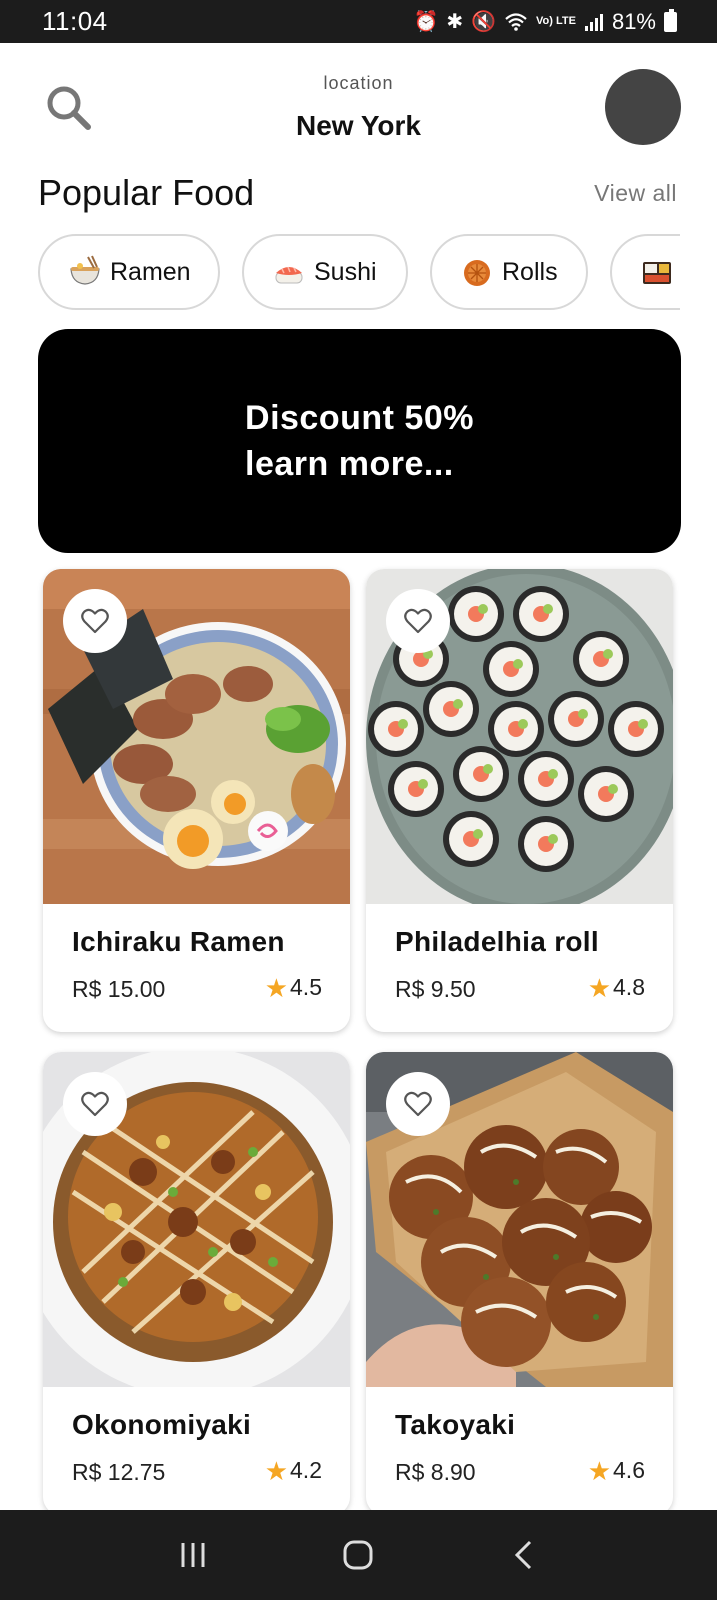  Describe the element at coordinates (359, 418) in the screenshot. I see `banner-line1: Discount 50%` at that location.